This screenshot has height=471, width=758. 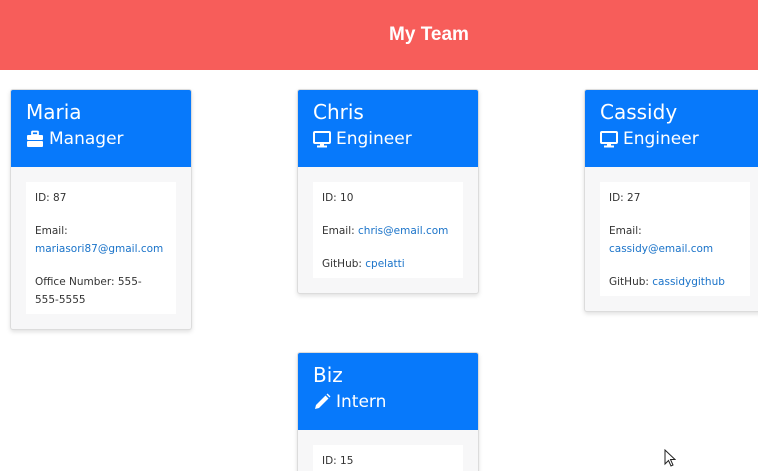 What do you see at coordinates (661, 249) in the screenshot?
I see `email-link: cassidy@email.com` at bounding box center [661, 249].